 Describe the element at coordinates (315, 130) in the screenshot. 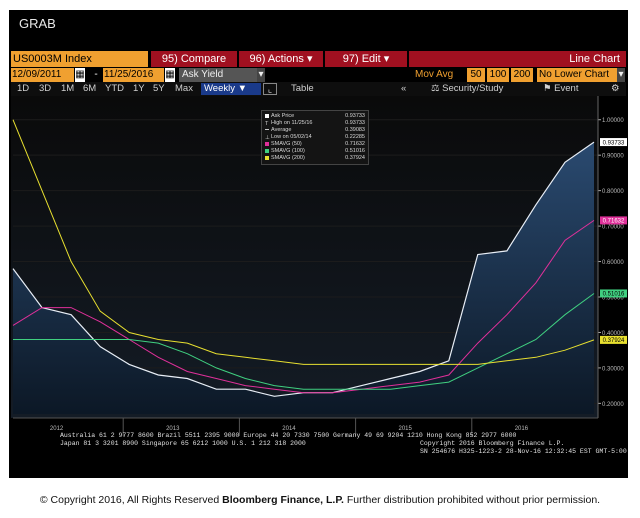

I see `legend-row: Average 0.39083` at that location.